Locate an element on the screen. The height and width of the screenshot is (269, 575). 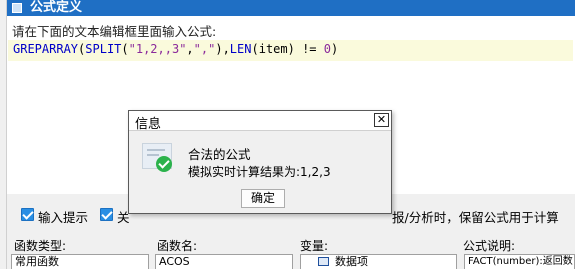
description-text: FACT(number):返回数 is located at coordinates (520, 261).